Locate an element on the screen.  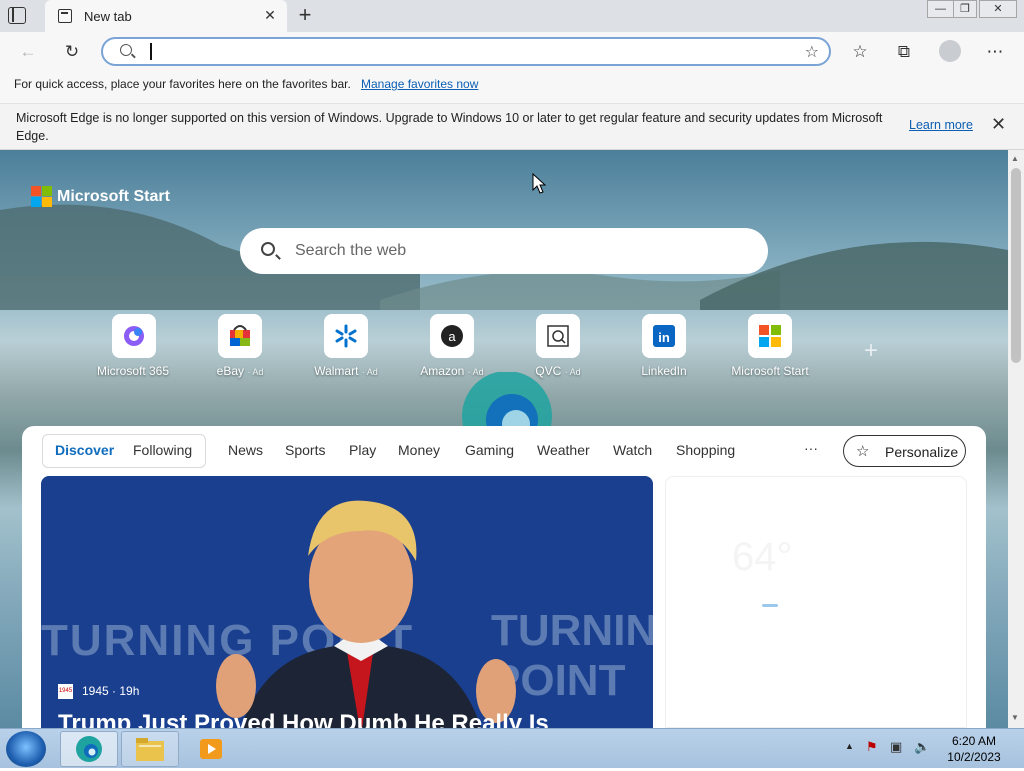
tab-news: News is located at coordinates (245, 450).